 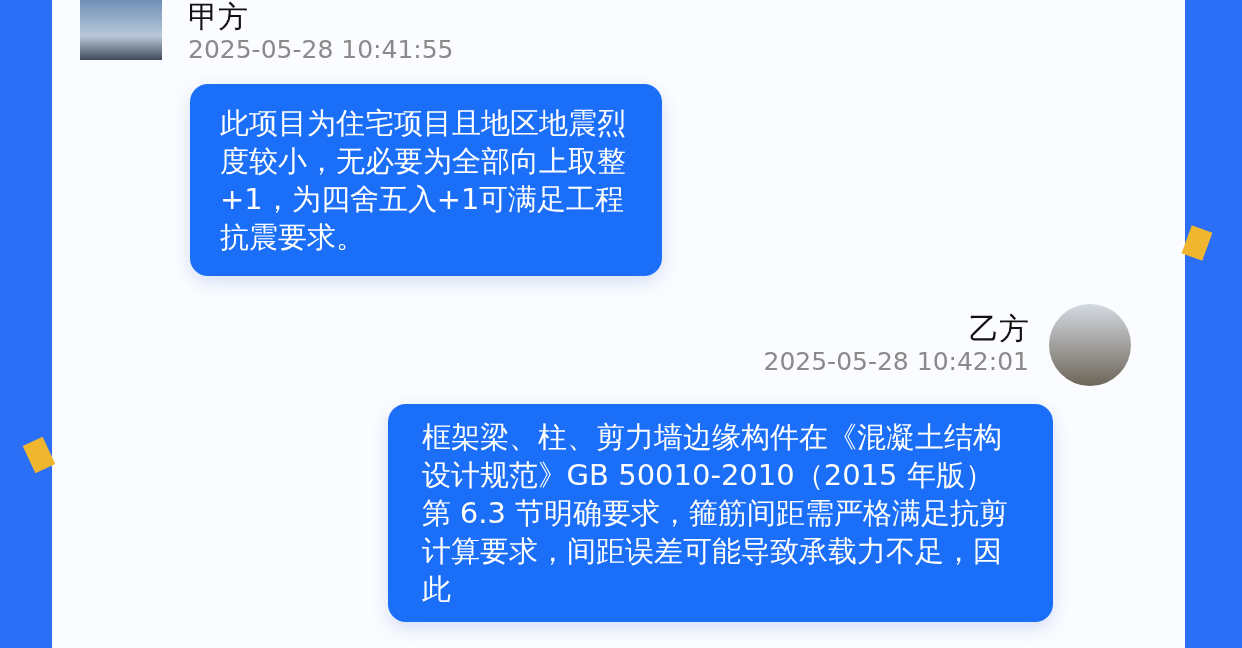 I want to click on message-time: 2025-05-28 10:42:01, so click(x=896, y=362).